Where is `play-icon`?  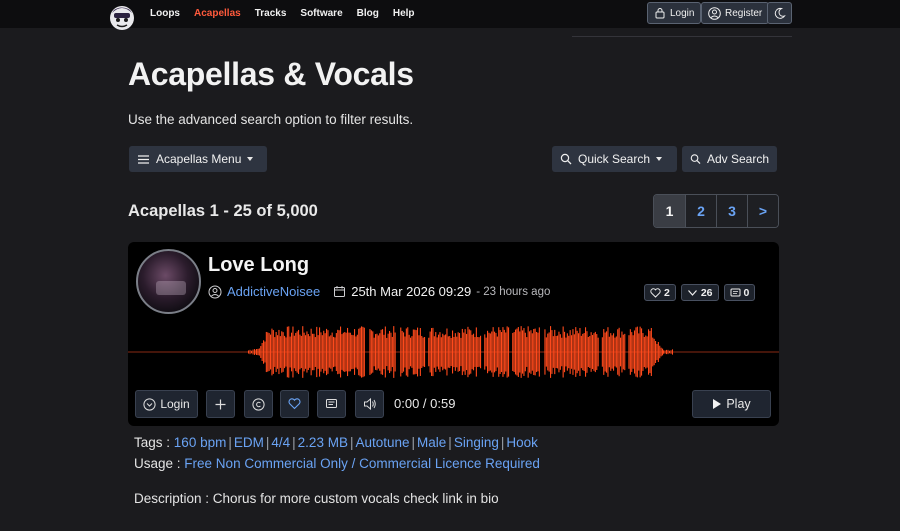
play-icon is located at coordinates (717, 404).